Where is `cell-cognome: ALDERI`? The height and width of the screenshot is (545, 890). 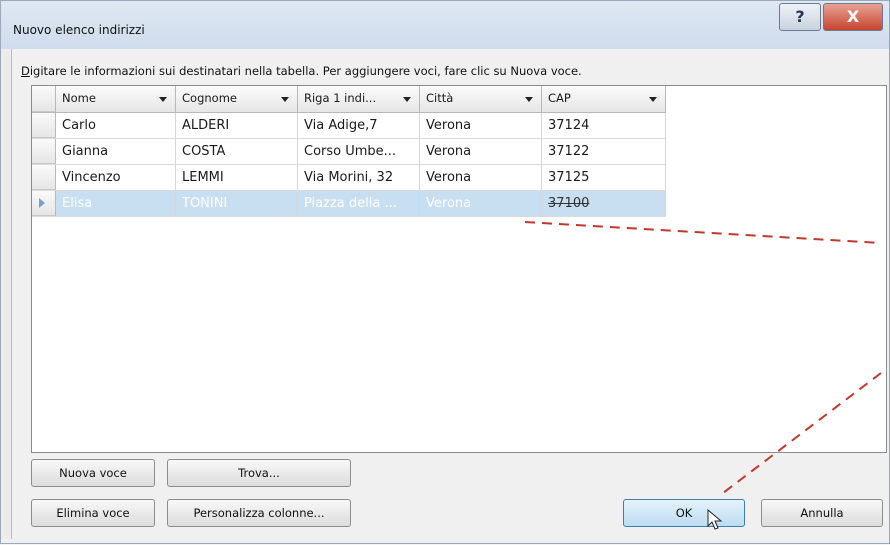
cell-cognome: ALDERI is located at coordinates (237, 125).